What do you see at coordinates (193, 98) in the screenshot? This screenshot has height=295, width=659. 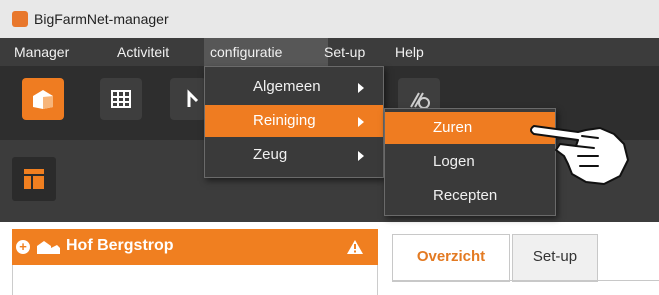 I see `arrow-icon` at bounding box center [193, 98].